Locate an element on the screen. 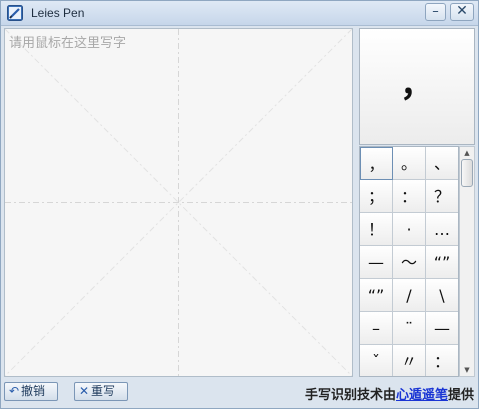 This screenshot has height=409, width=479. undo-button: ↶ 撤销 is located at coordinates (31, 391).